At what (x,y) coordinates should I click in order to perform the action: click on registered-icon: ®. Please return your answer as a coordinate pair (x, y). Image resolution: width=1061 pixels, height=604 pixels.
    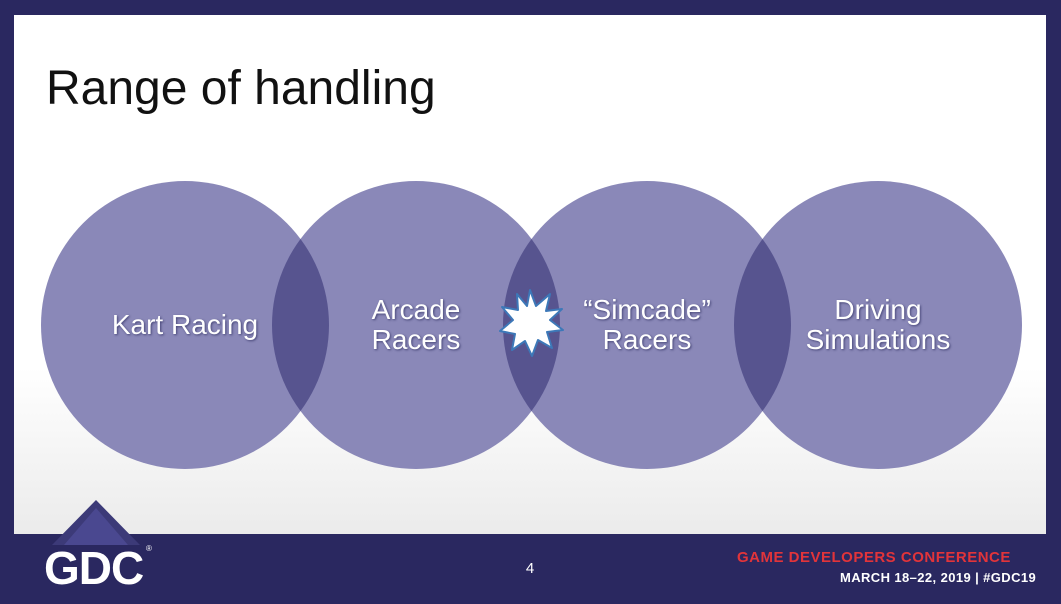
    Looking at the image, I should click on (149, 548).